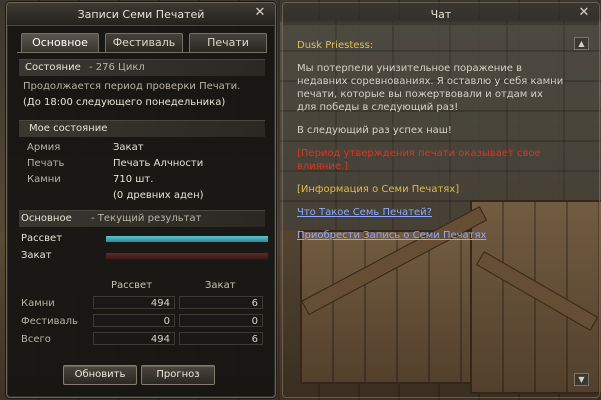 This screenshot has width=601, height=400. Describe the element at coordinates (49, 321) in the screenshot. I see `table-row-festival-label: Фестиваль` at that location.